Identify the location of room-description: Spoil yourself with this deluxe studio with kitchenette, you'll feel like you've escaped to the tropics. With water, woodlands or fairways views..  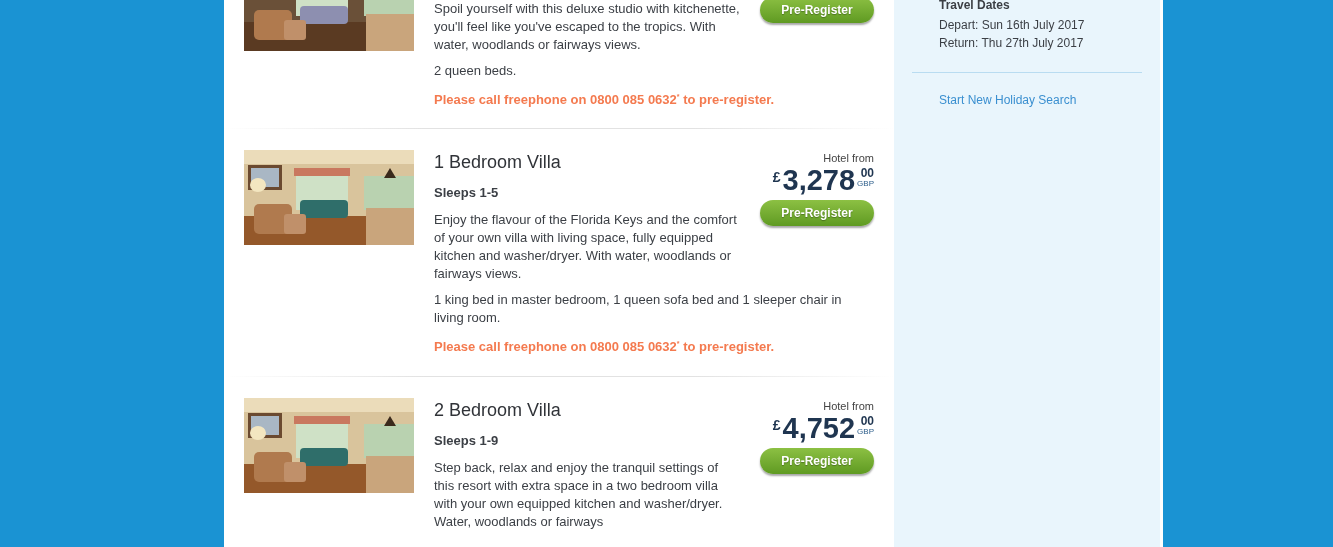
(587, 27).